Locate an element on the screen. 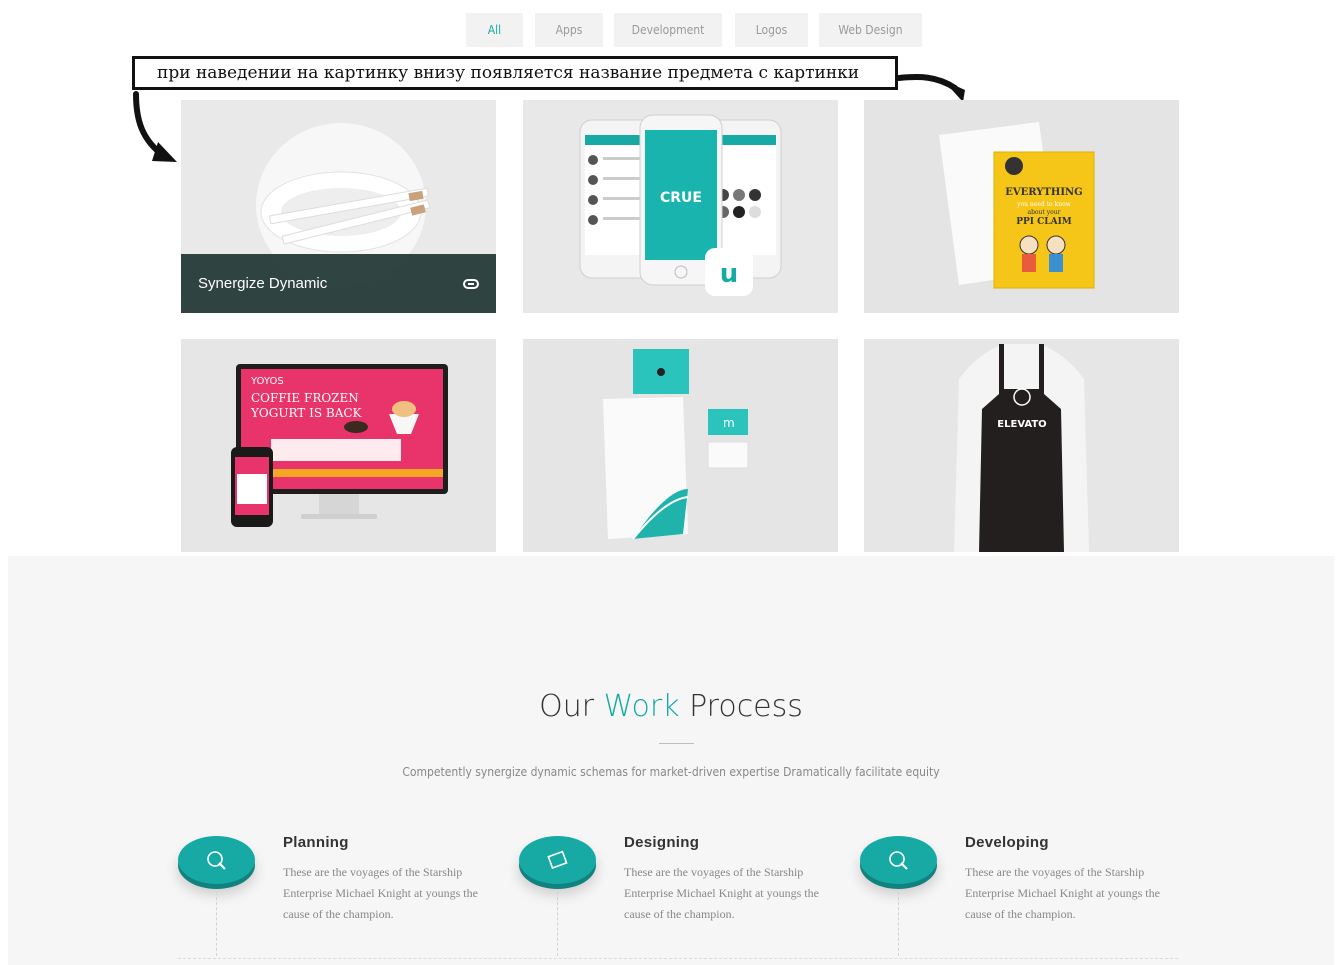  poster-line-2: you need to know is located at coordinates (1044, 204).